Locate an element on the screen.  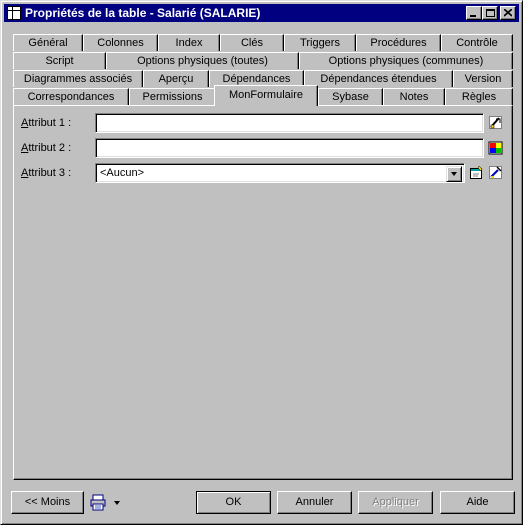
maximize-icon is located at coordinates (490, 13).